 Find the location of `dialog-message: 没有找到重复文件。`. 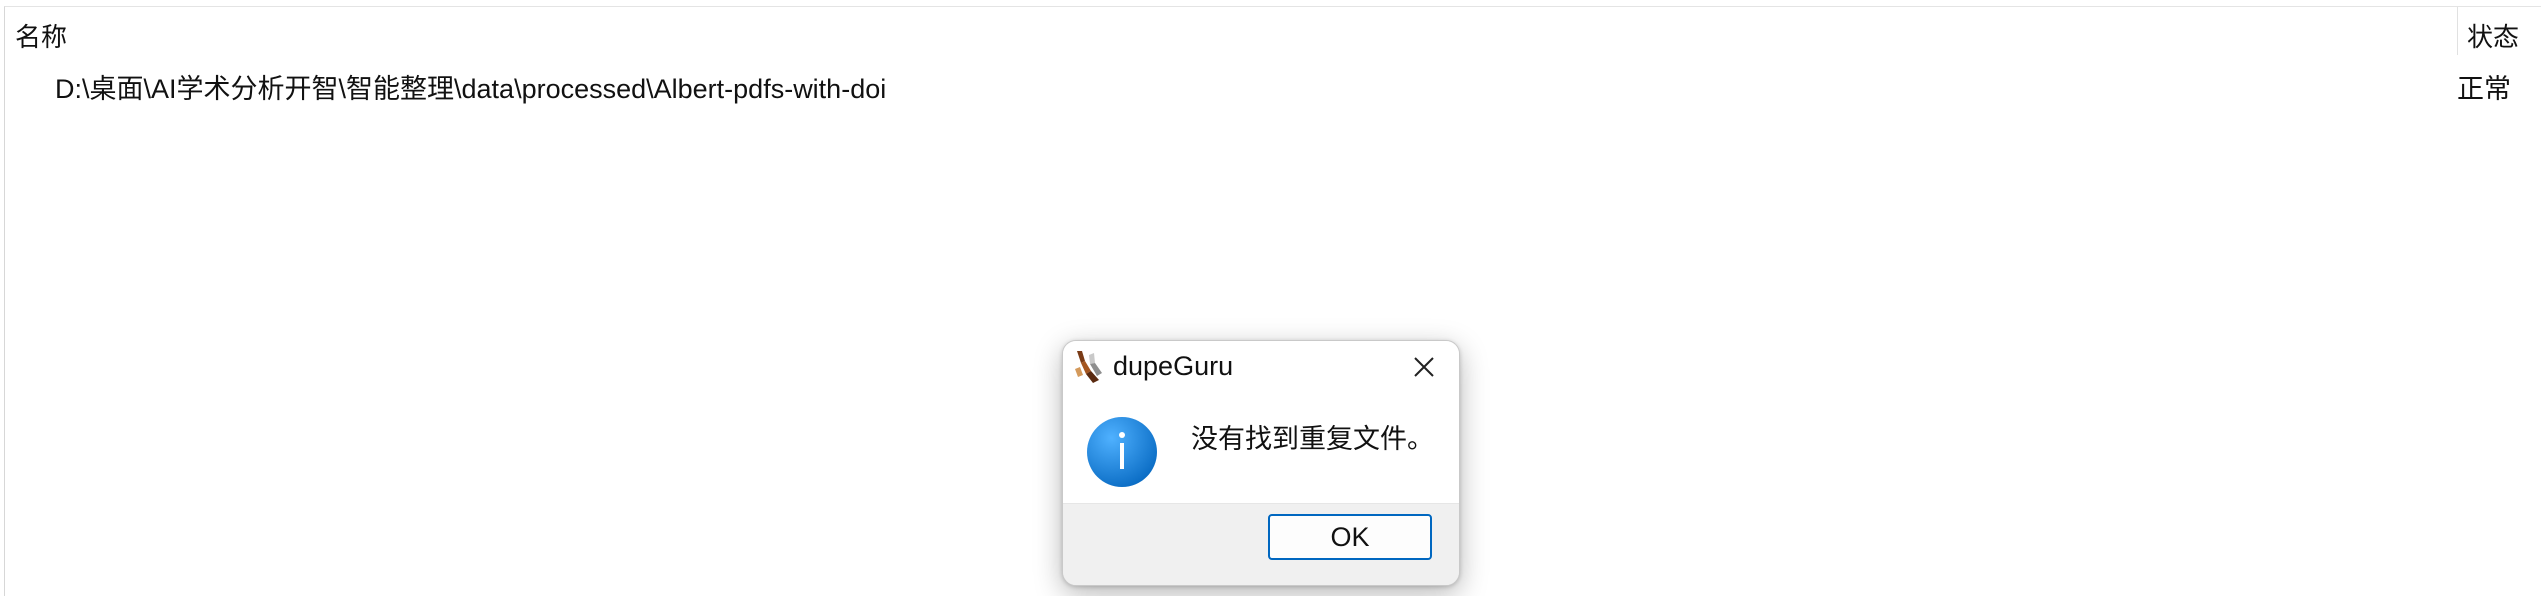

dialog-message: 没有找到重复文件。 is located at coordinates (1312, 439).